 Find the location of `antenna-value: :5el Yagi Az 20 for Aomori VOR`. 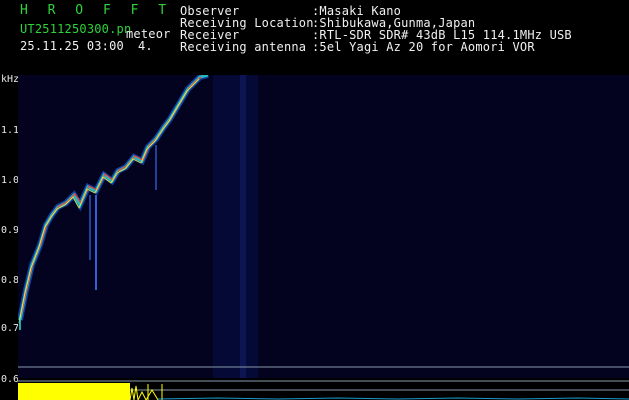

antenna-value: :5el Yagi Az 20 for Aomori VOR is located at coordinates (423, 47).